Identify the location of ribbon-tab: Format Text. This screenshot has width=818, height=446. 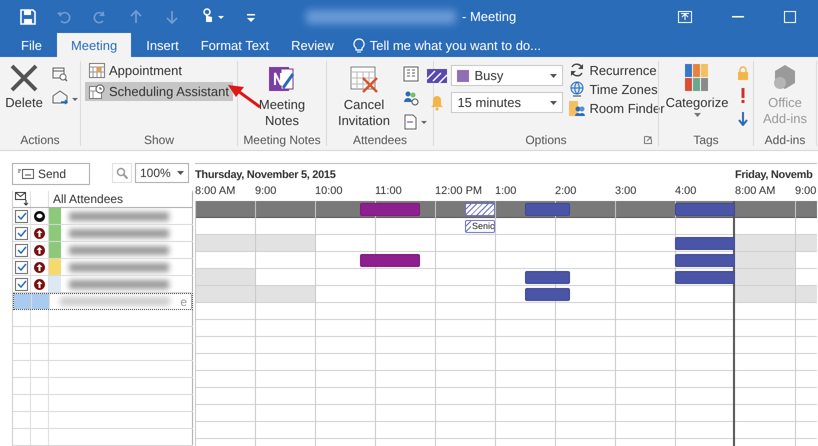
(235, 45).